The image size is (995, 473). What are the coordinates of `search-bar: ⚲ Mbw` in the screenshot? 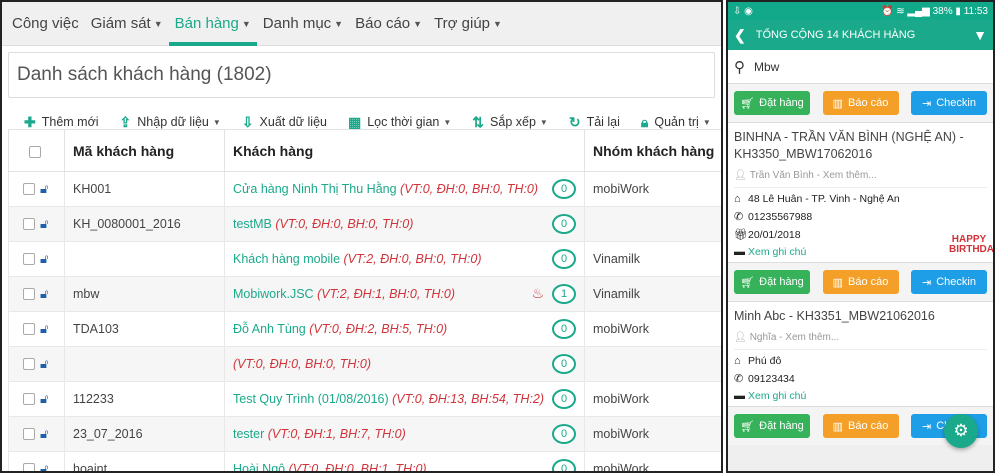 It's located at (860, 67).